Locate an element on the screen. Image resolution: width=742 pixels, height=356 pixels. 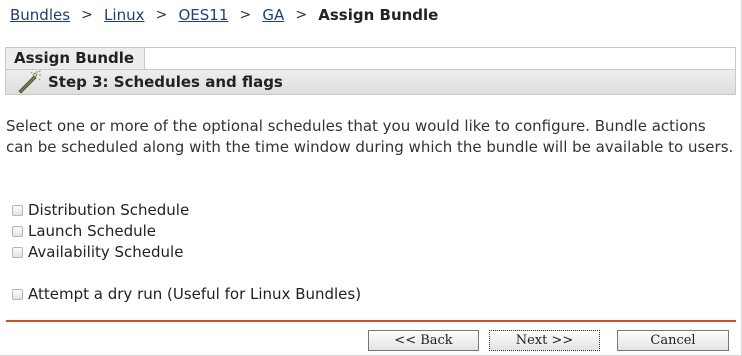
step-bar: Step 3: Schedules and flags is located at coordinates (370, 82).